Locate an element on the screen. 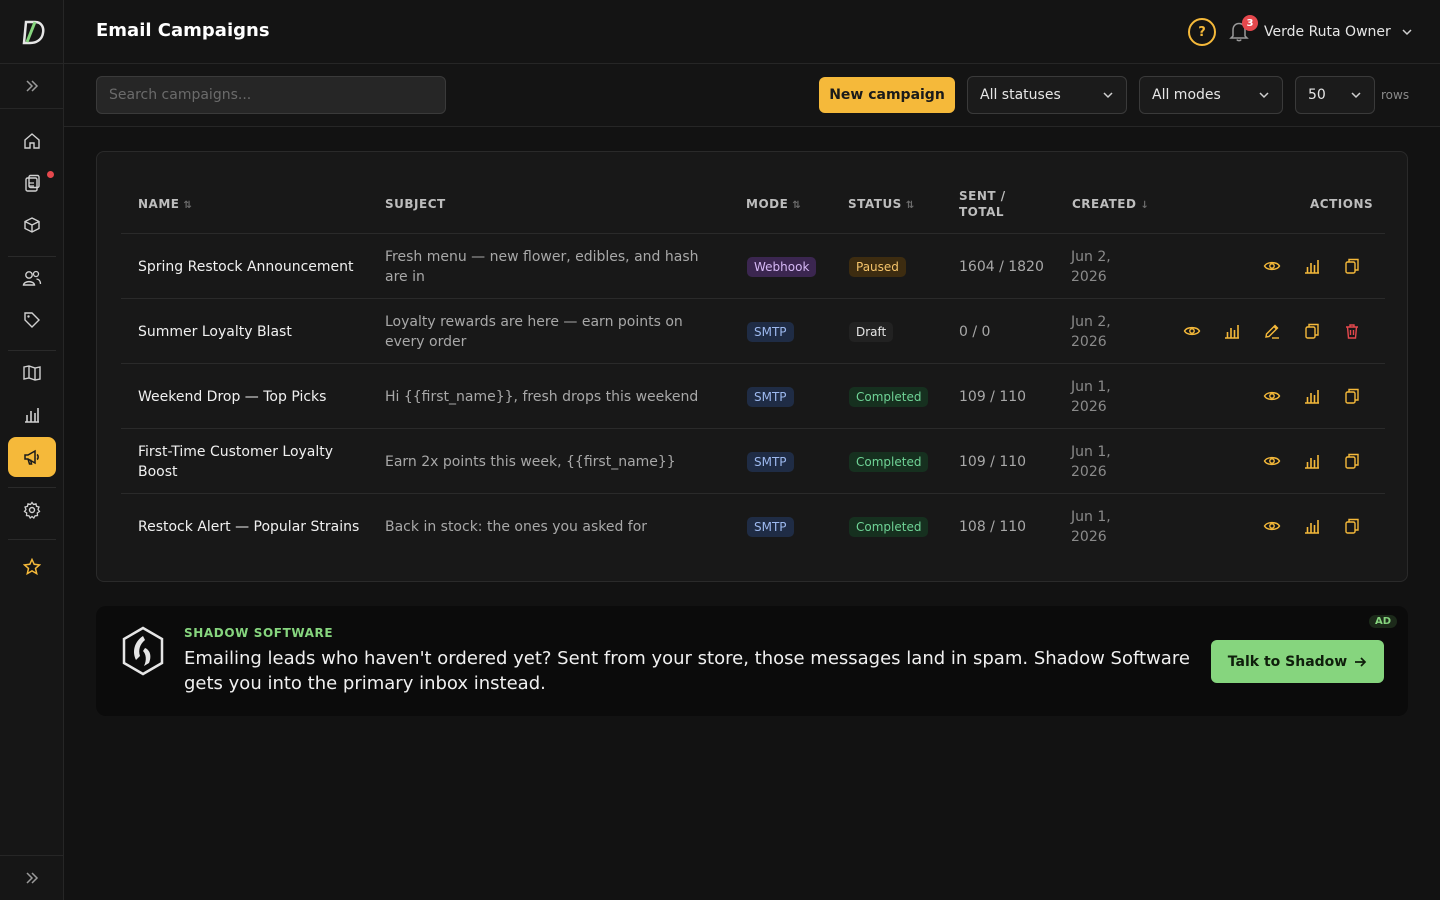 The height and width of the screenshot is (900, 1440). rows-label: rows is located at coordinates (1395, 95).